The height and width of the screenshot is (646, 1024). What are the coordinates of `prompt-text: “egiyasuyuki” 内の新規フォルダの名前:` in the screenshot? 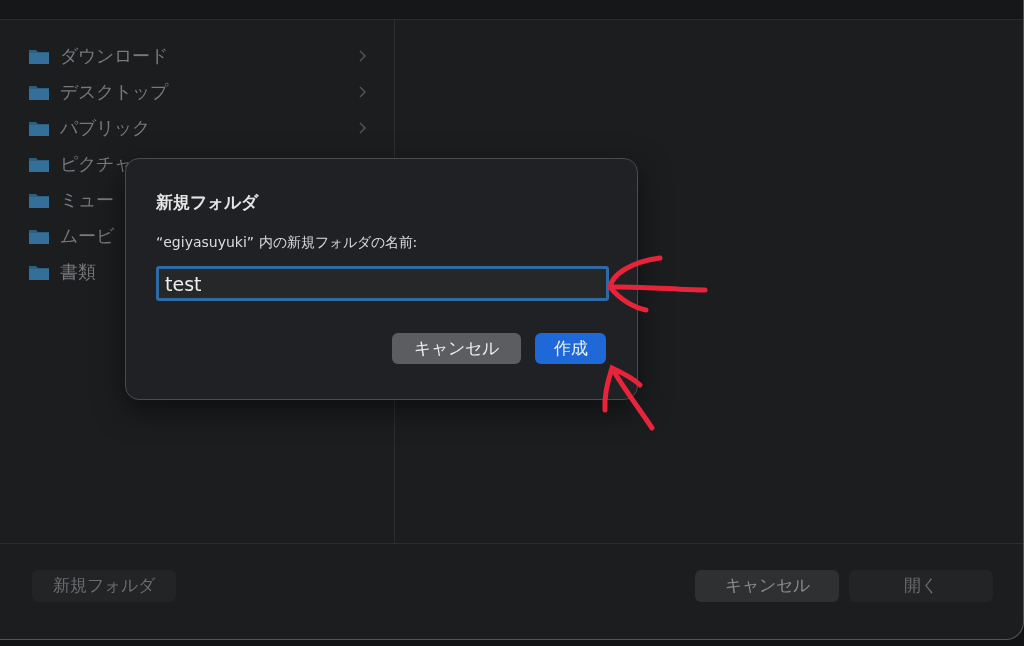 It's located at (287, 243).